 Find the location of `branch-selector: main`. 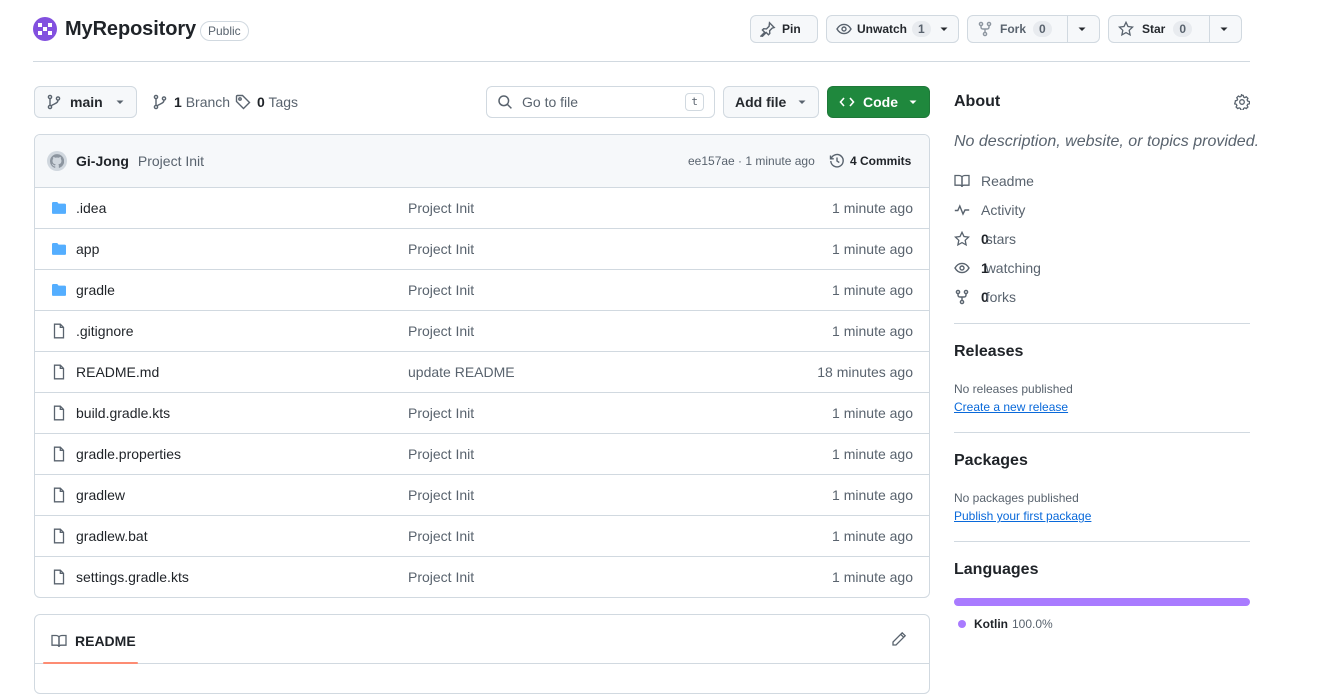

branch-selector: main is located at coordinates (85, 102).